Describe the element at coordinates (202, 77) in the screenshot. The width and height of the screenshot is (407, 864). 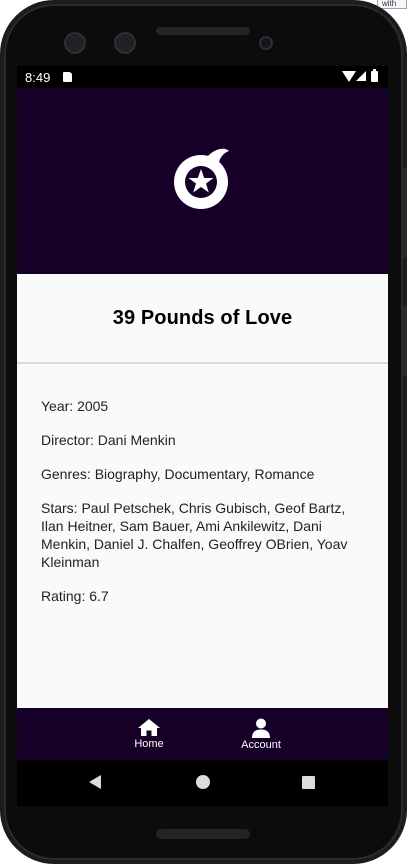
I see `status-bar: 8:49` at that location.